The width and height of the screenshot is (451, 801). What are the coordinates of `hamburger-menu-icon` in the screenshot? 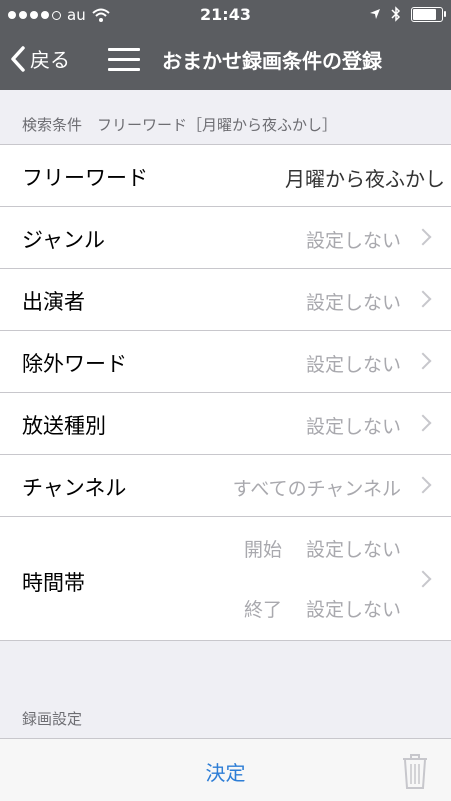 It's located at (124, 60).